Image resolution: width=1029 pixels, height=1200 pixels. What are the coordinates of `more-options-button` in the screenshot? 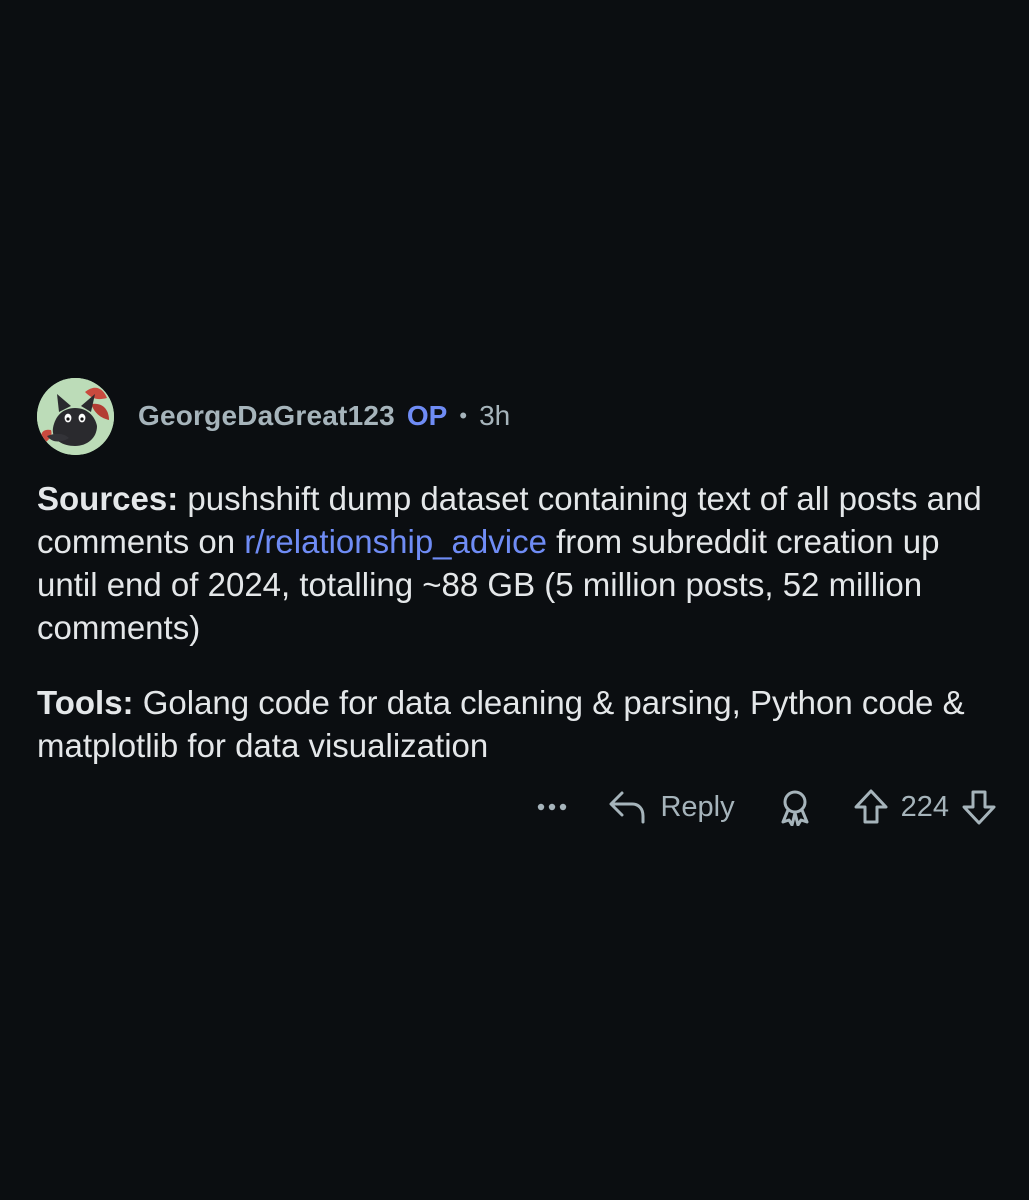 It's located at (552, 807).